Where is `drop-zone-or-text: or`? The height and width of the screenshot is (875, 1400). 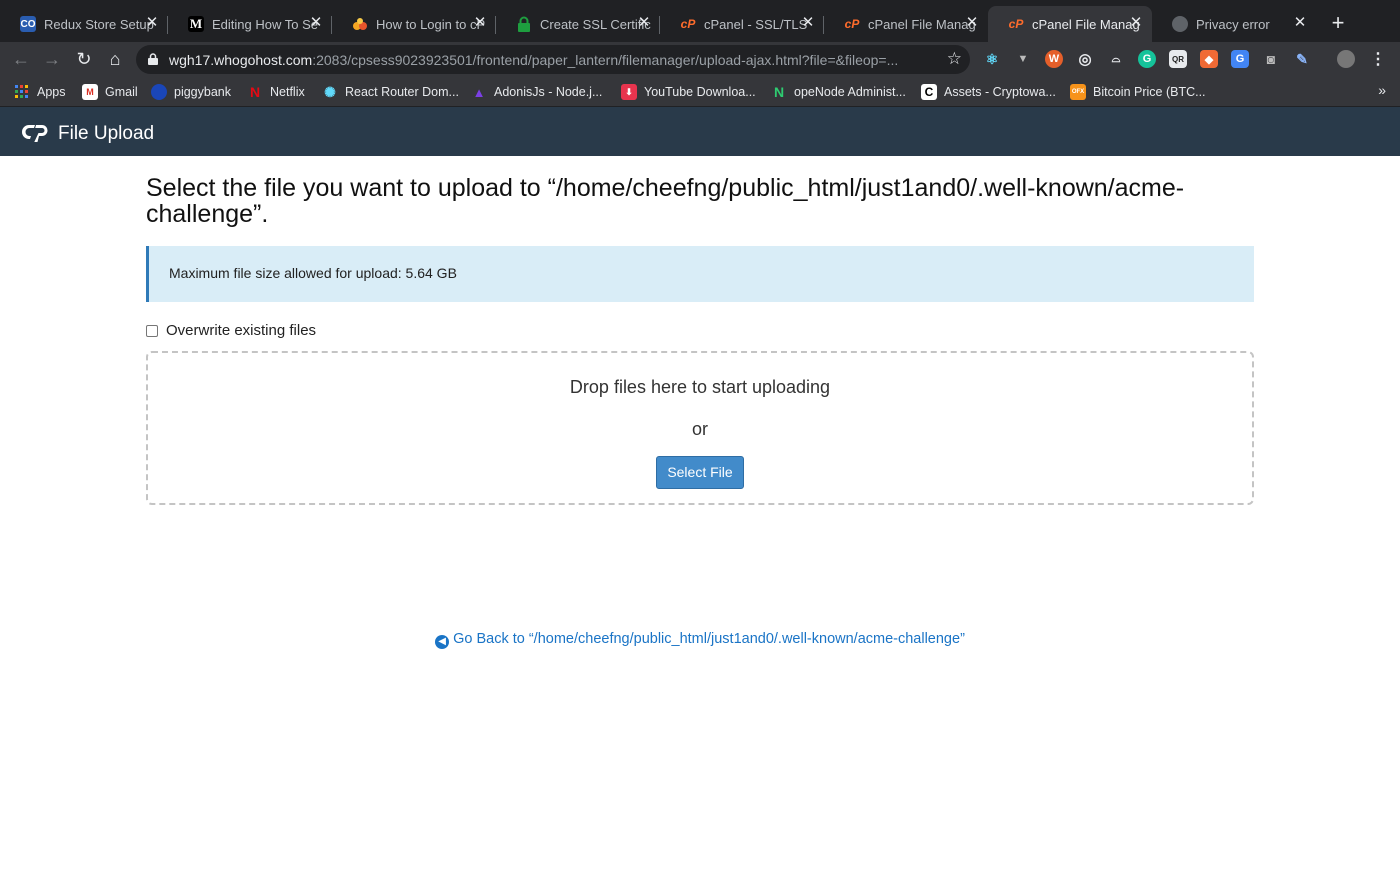 drop-zone-or-text: or is located at coordinates (699, 429).